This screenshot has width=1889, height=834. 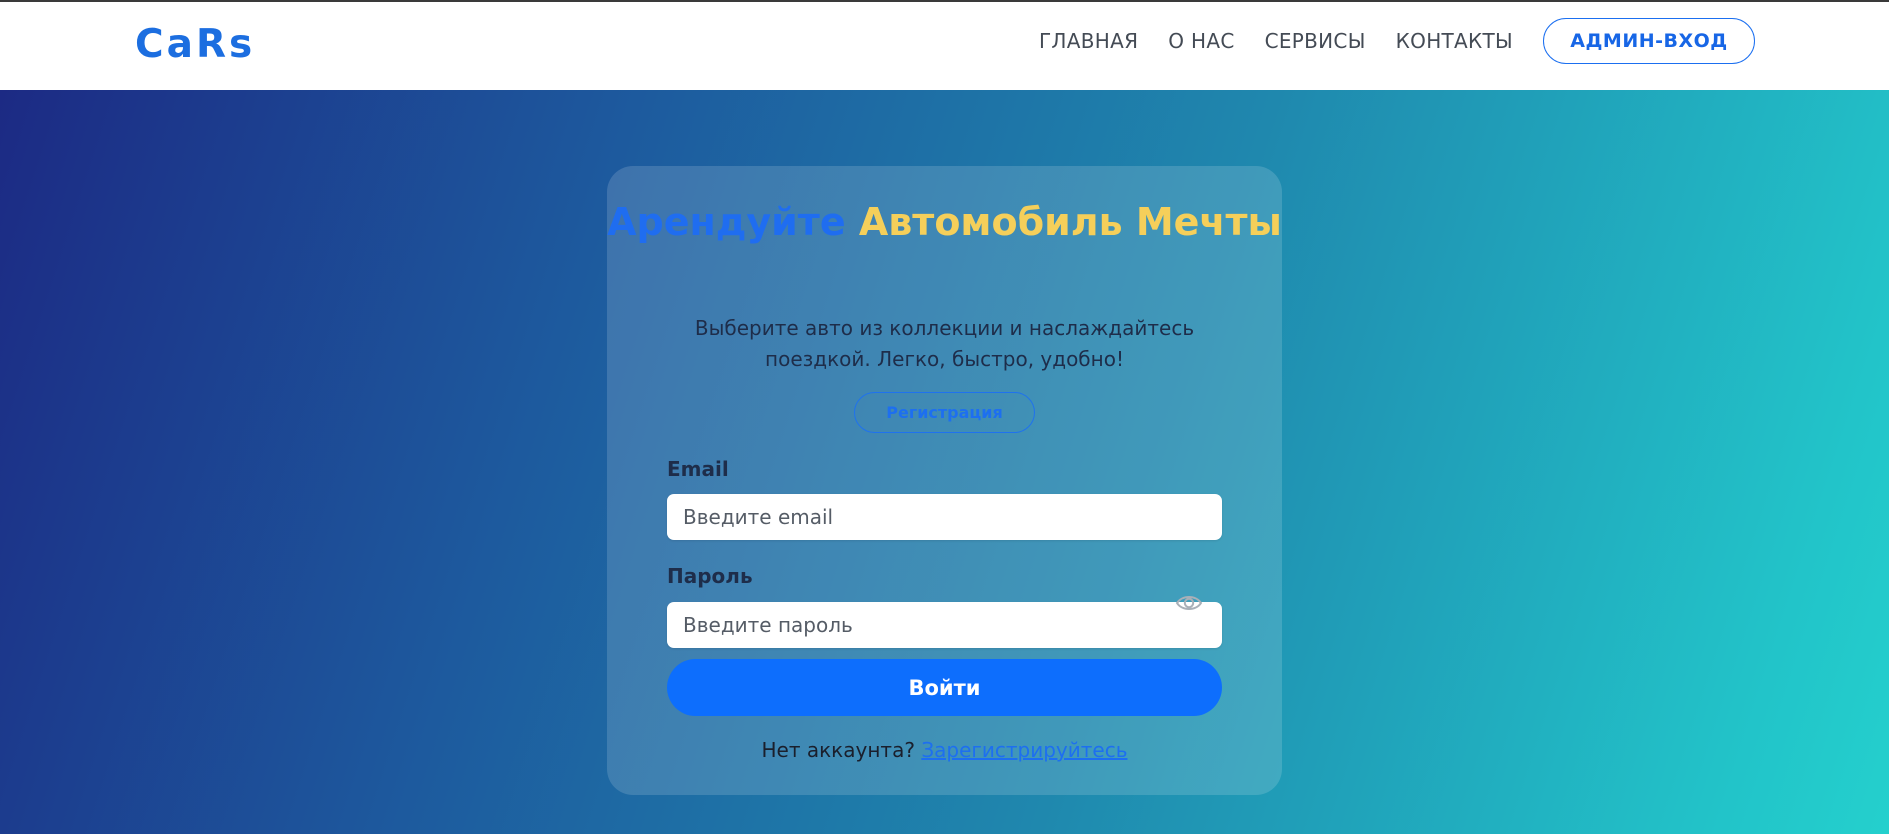 What do you see at coordinates (1649, 41) in the screenshot?
I see `admin-login-button: АДМИН-ВХОД` at bounding box center [1649, 41].